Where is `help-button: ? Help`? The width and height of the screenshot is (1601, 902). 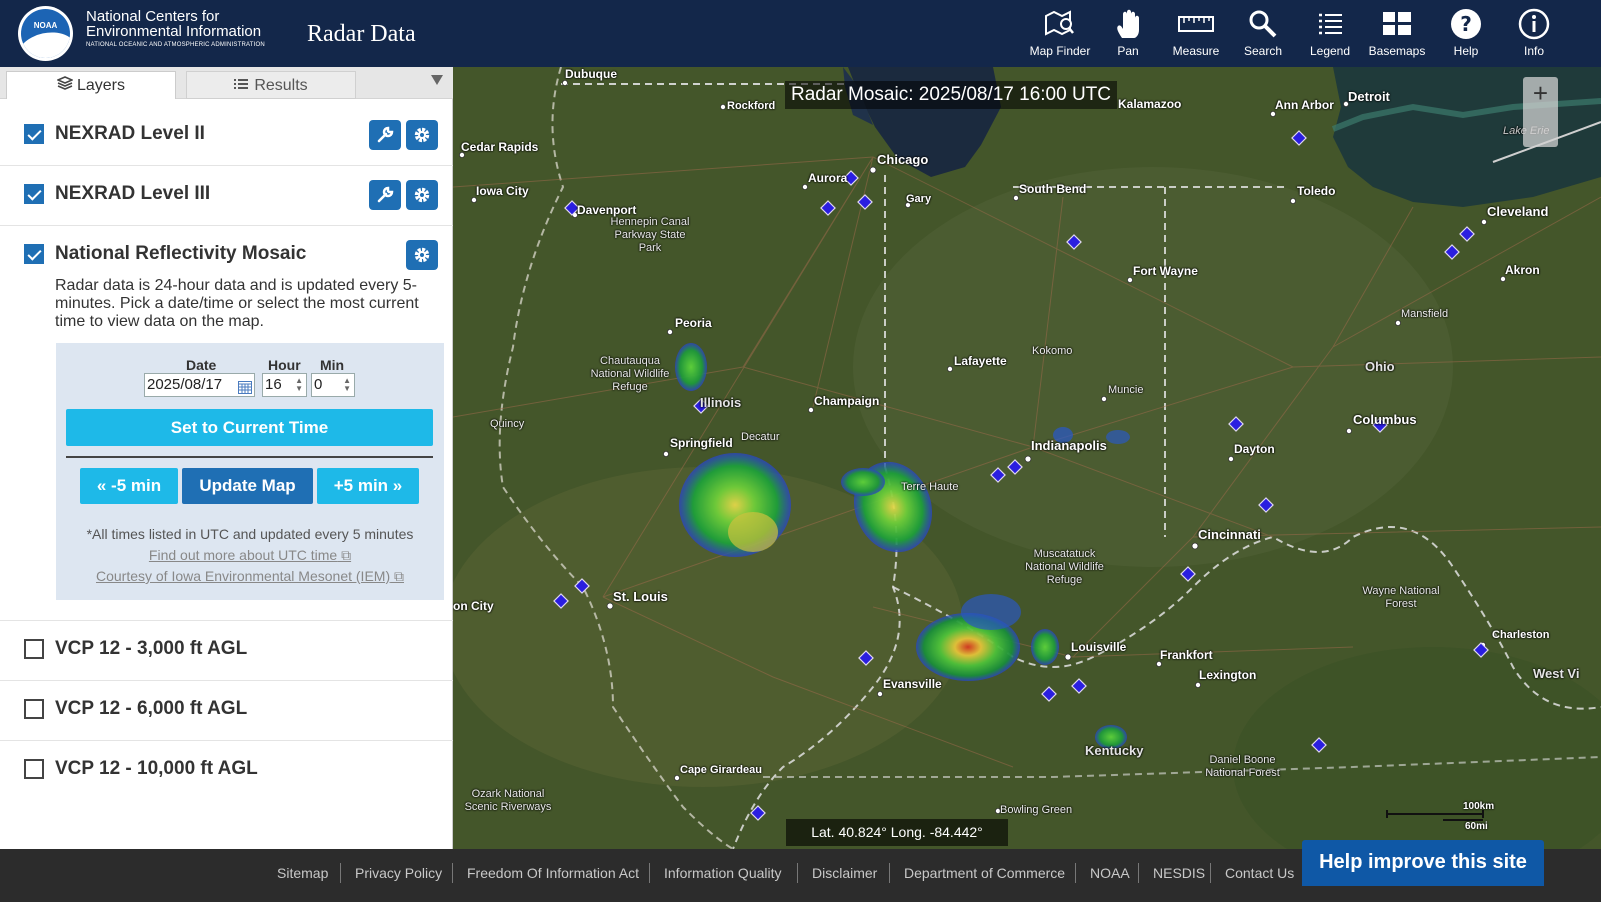
help-button: ? Help is located at coordinates (1466, 33).